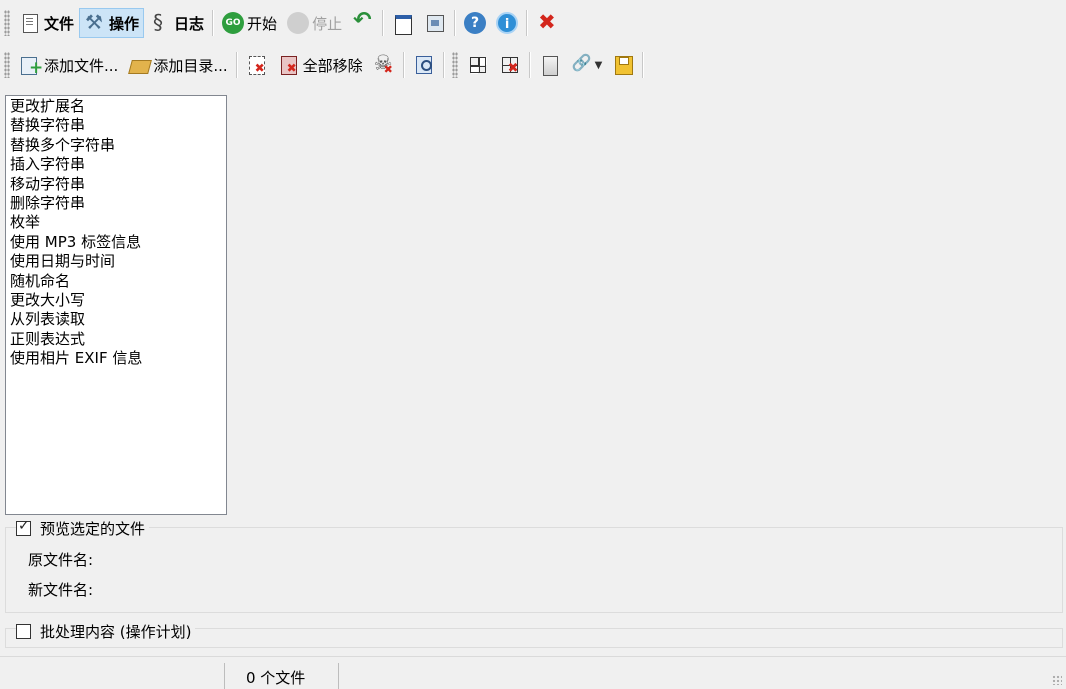  Describe the element at coordinates (598, 65) in the screenshot. I see `chevron-down-icon: ▼` at that location.